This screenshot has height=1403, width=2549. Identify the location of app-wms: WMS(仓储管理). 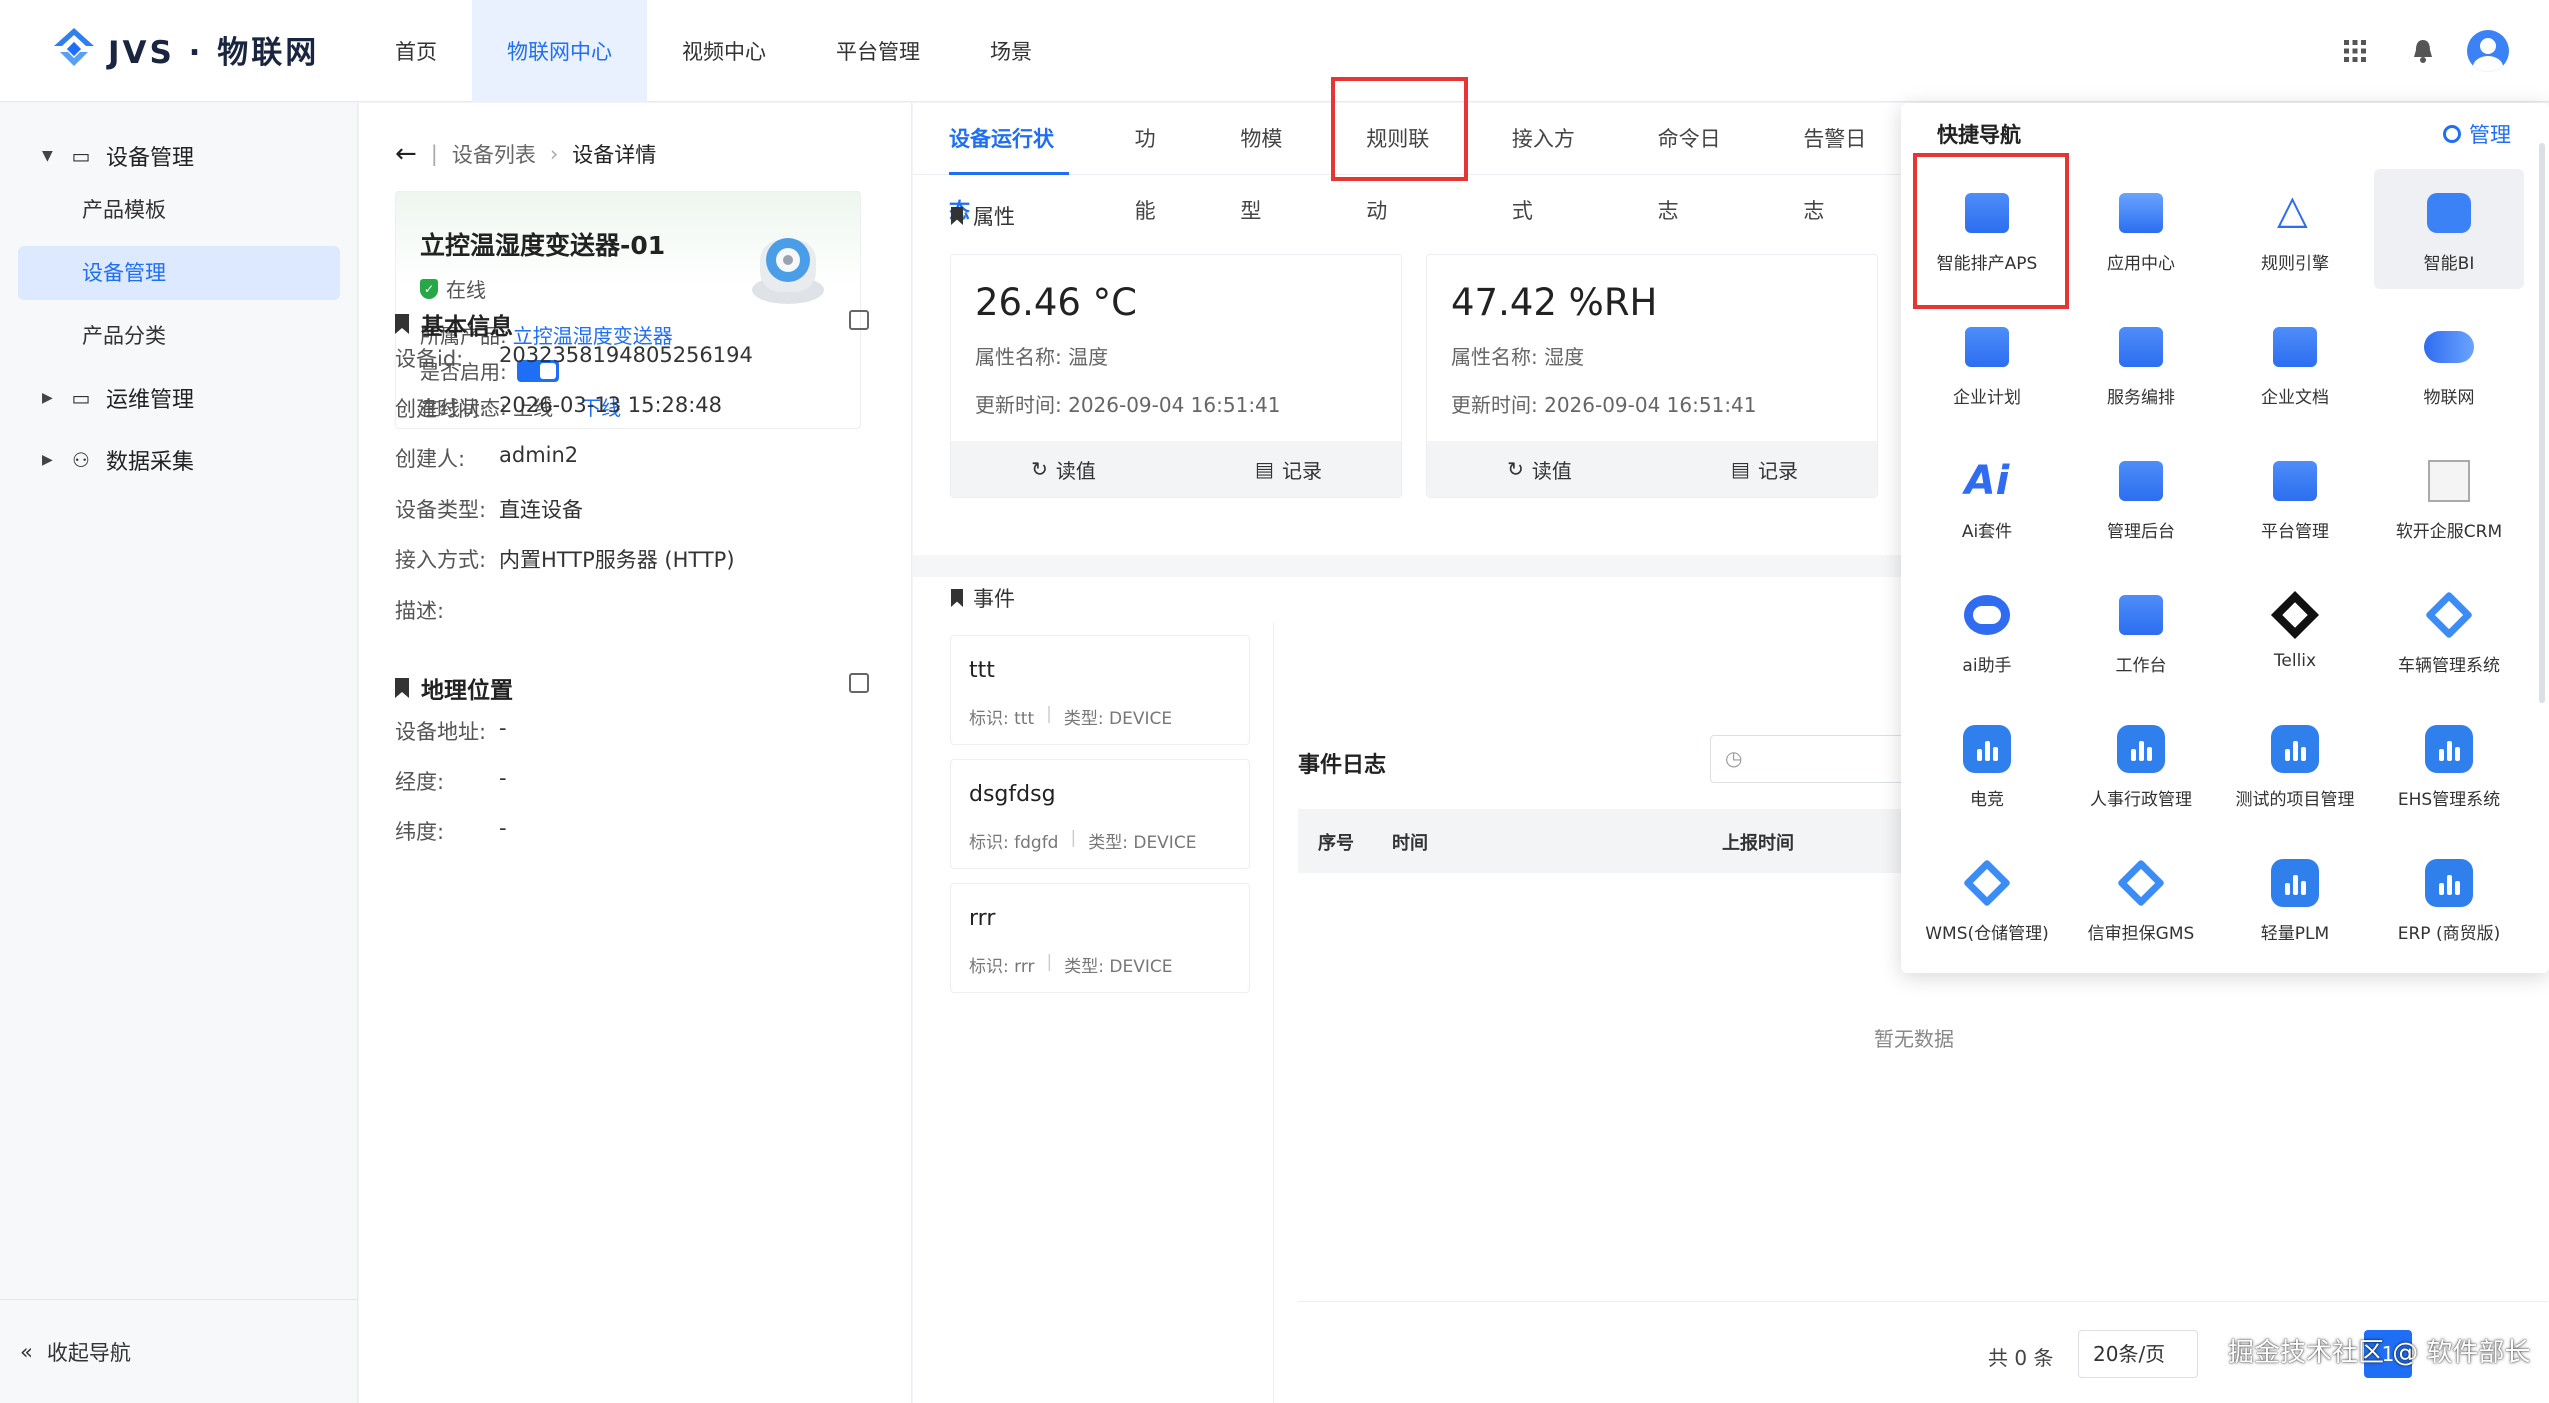
(1987, 899).